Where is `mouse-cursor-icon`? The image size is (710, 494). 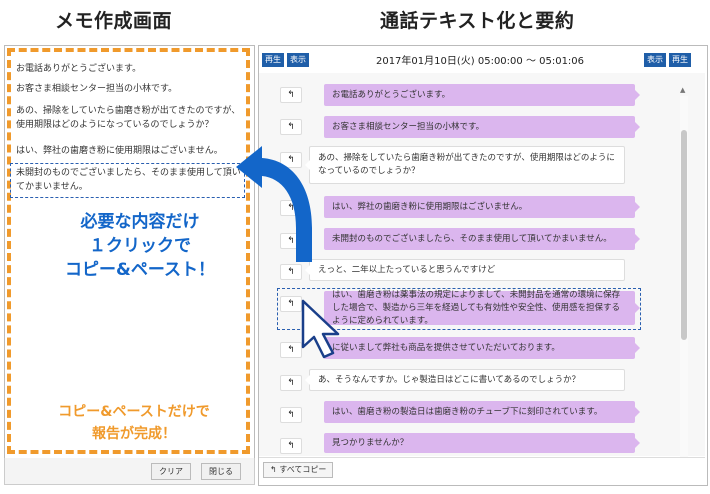 mouse-cursor-icon is located at coordinates (320, 329).